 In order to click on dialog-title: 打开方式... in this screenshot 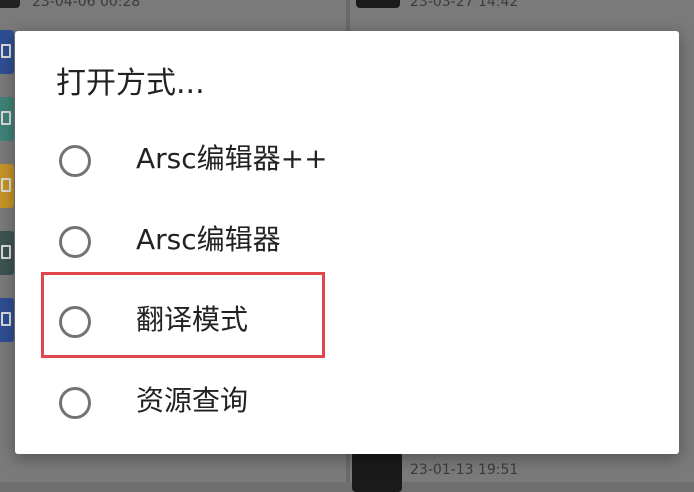, I will do `click(130, 83)`.